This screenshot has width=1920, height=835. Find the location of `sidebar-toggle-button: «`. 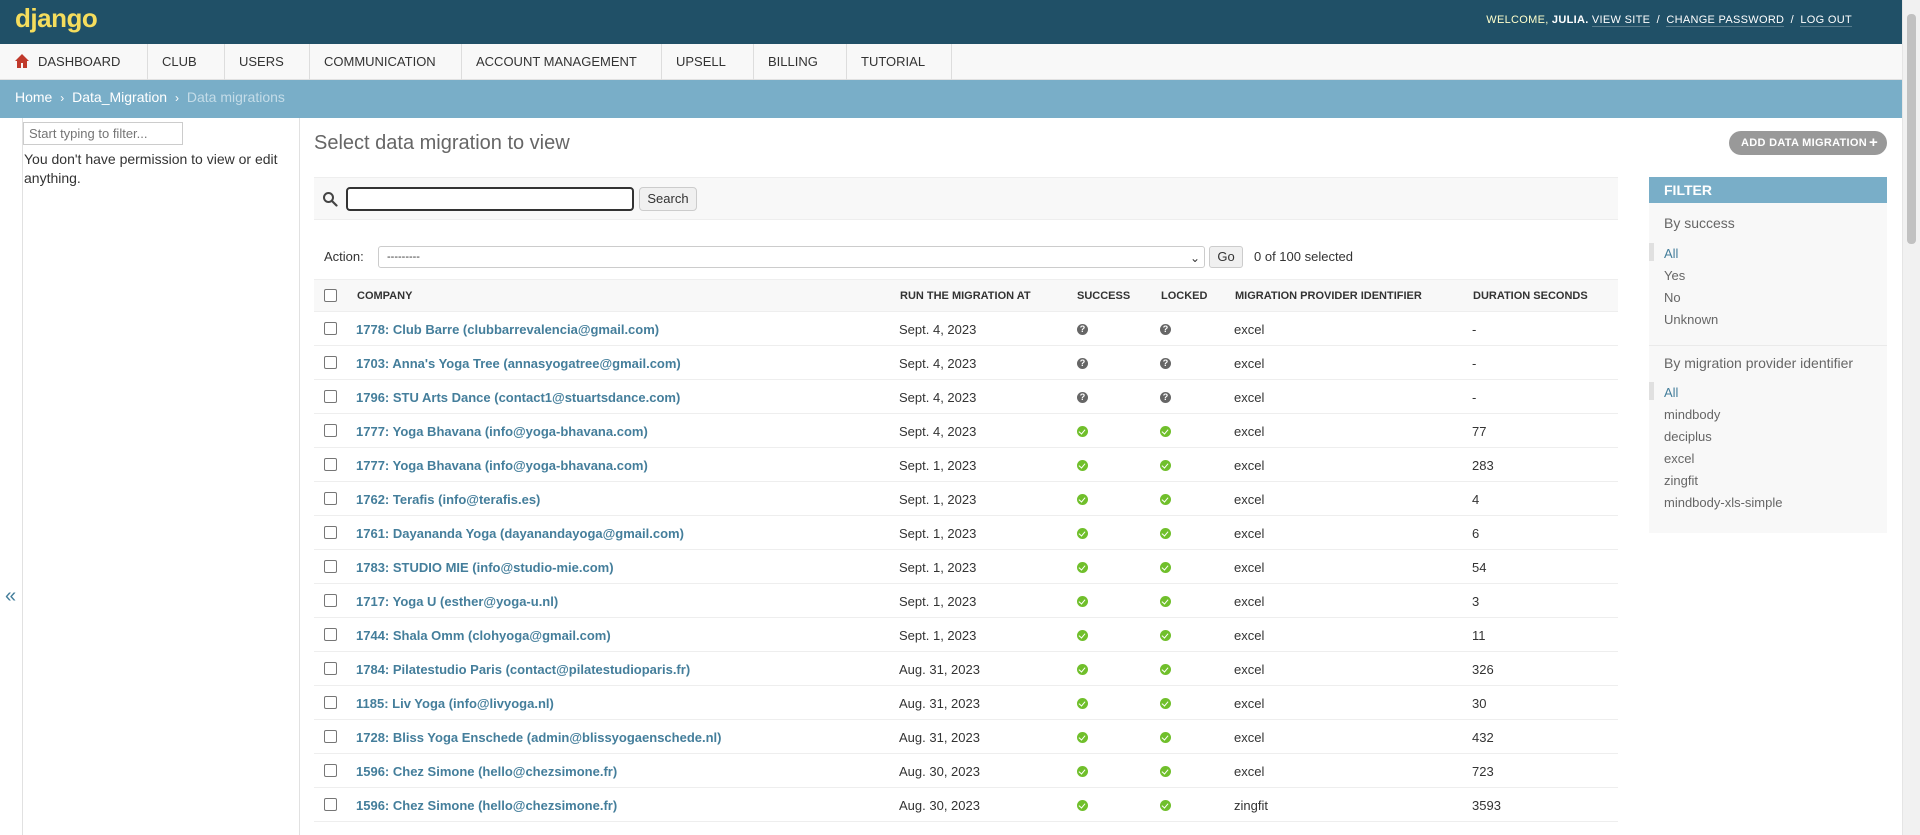

sidebar-toggle-button: « is located at coordinates (10, 596).